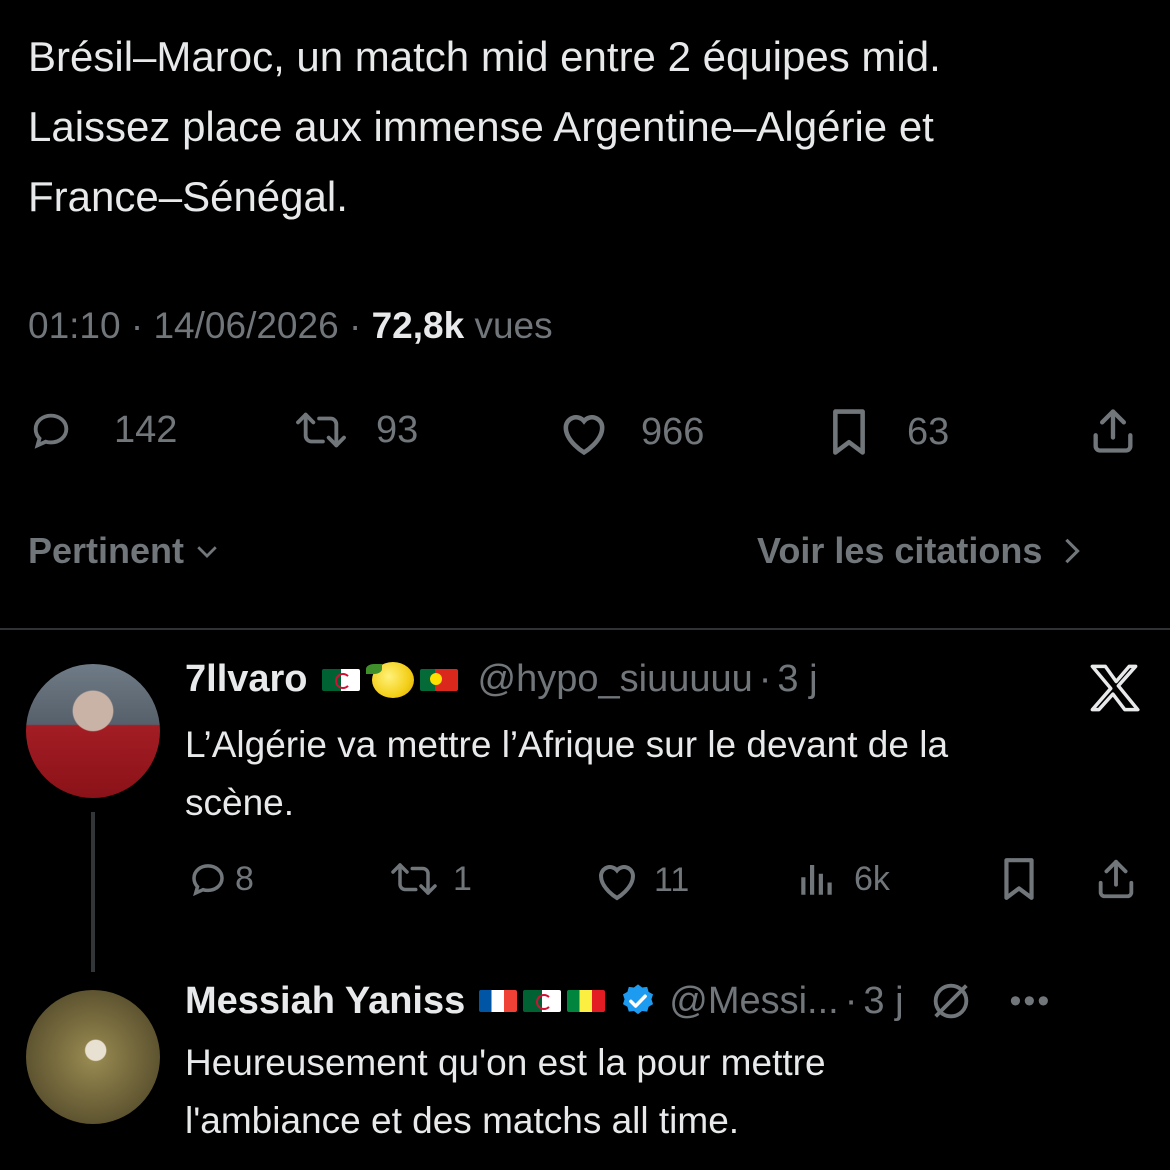  I want to click on sort-dropdown: Pertinent, so click(125, 551).